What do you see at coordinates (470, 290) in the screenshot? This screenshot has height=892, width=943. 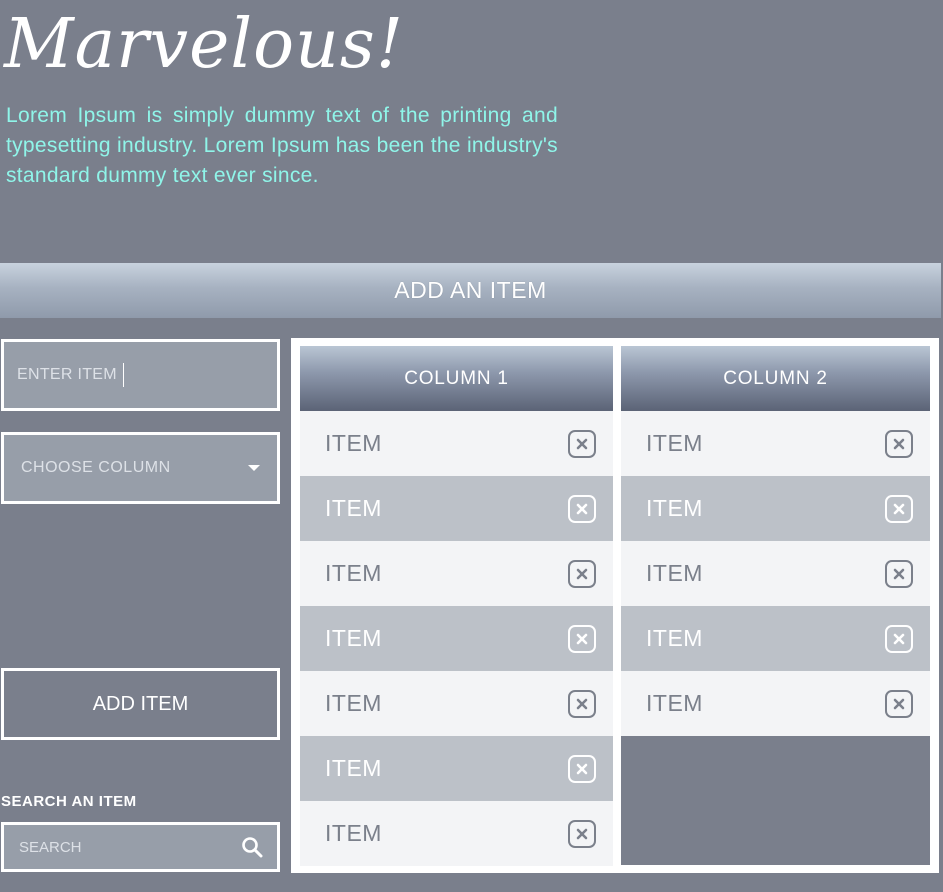 I see `add-item-banner: ADD AN ITEM` at bounding box center [470, 290].